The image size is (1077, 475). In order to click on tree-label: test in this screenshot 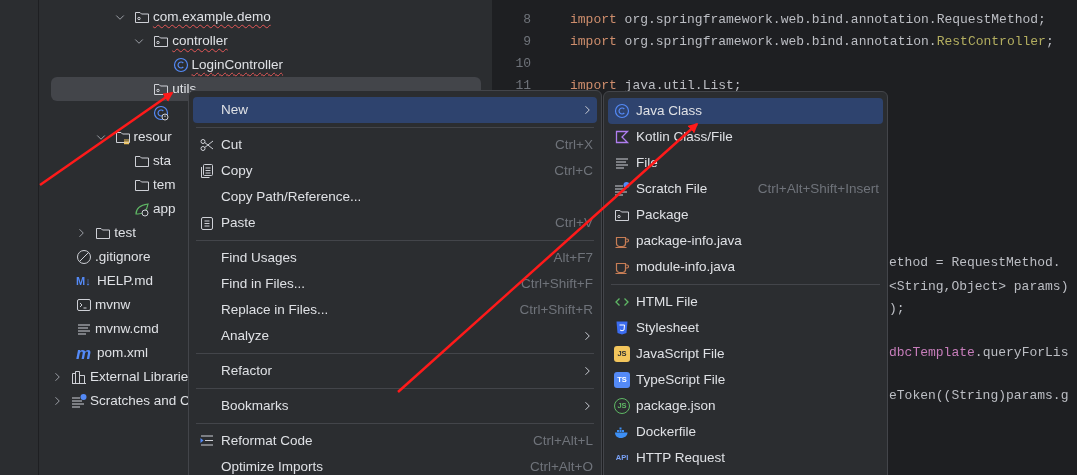, I will do `click(125, 232)`.